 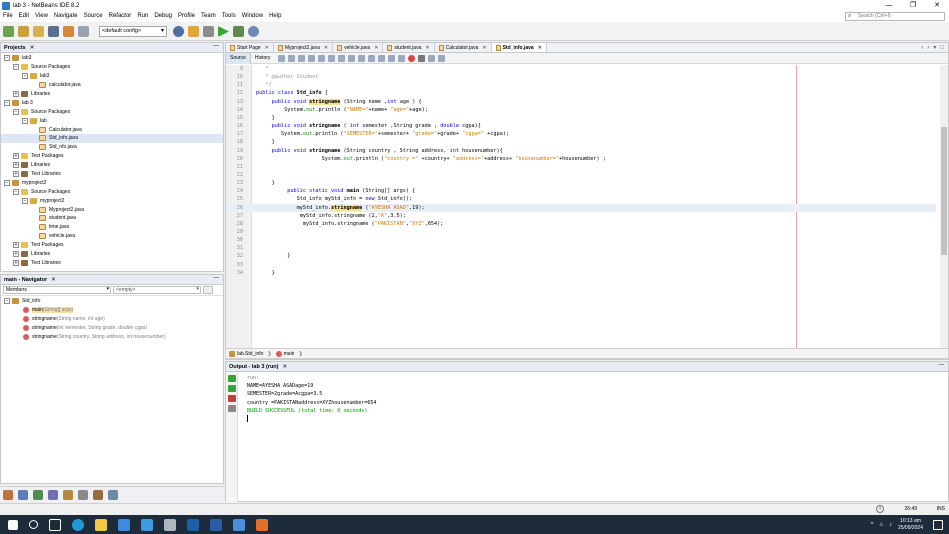 What do you see at coordinates (252, 16) in the screenshot?
I see `menu-window: Window` at bounding box center [252, 16].